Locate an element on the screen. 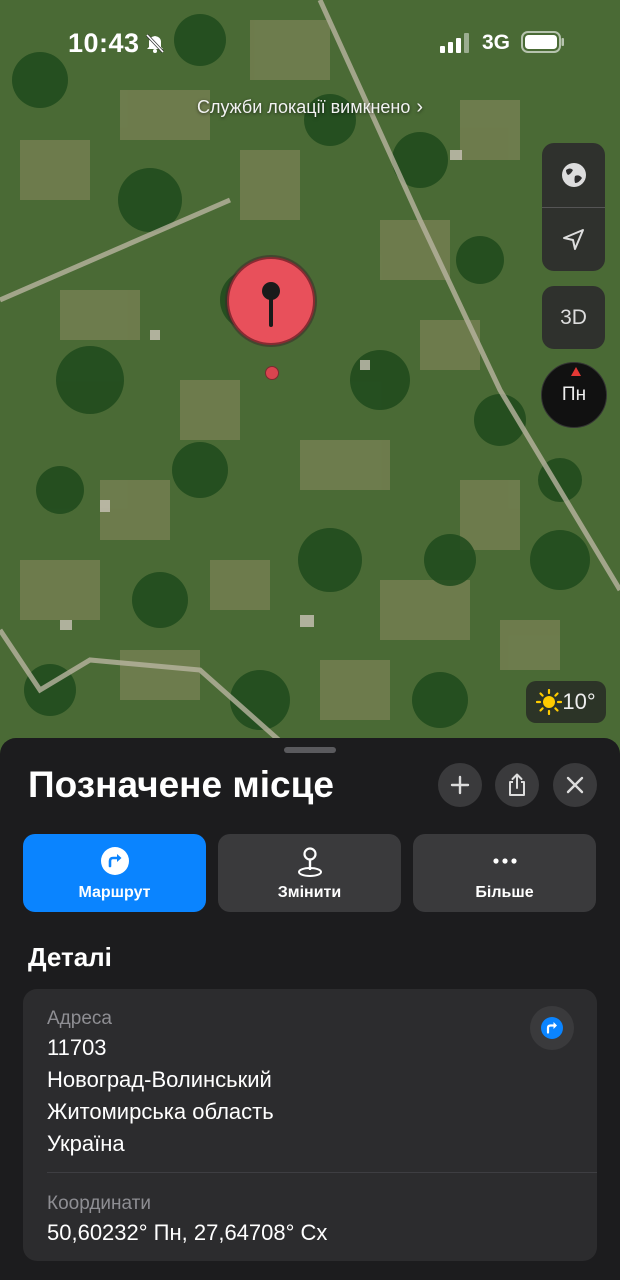 This screenshot has height=1280, width=620. view-3d-button: 3D is located at coordinates (573, 317).